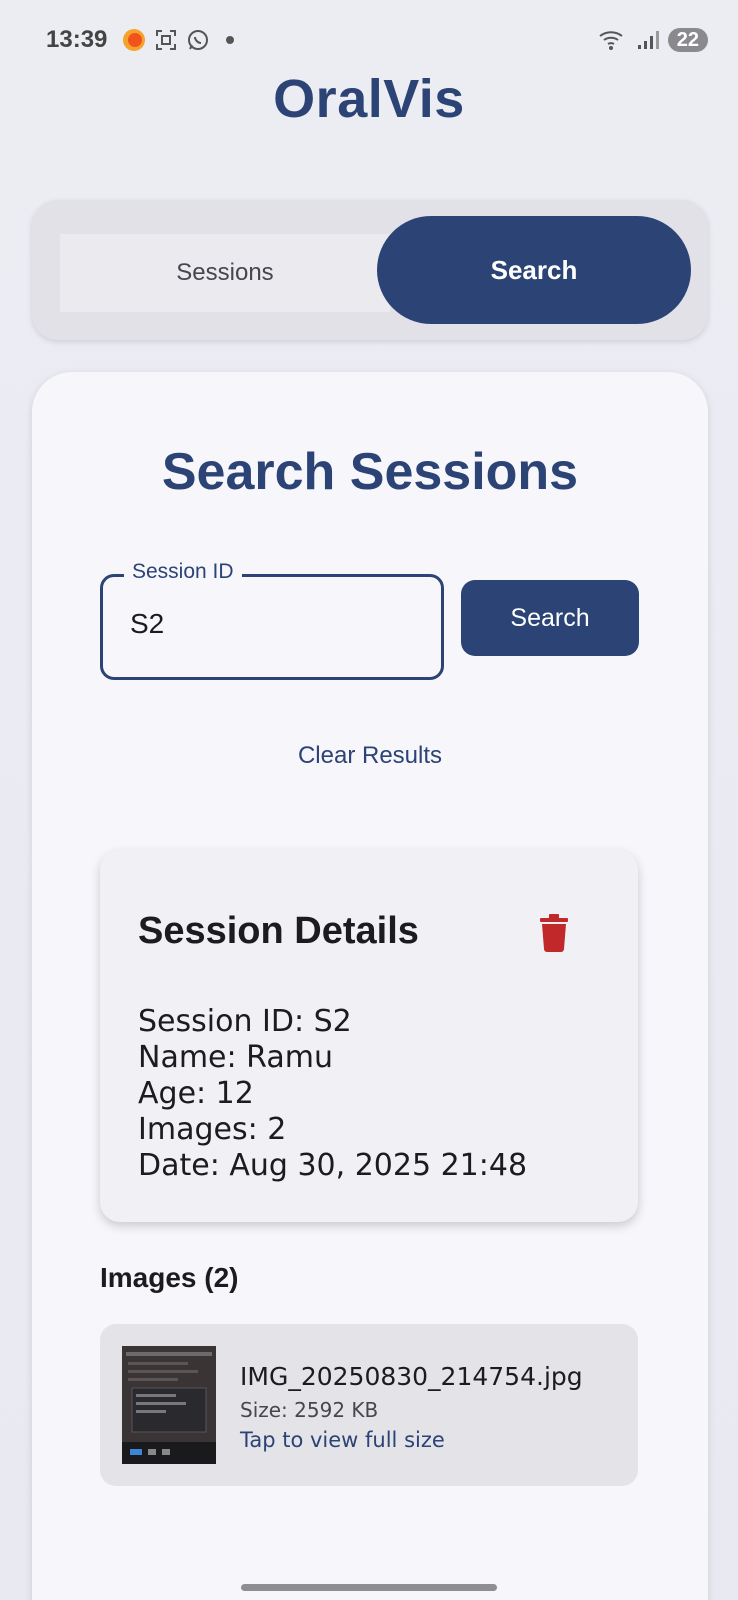 This screenshot has height=1600, width=738. I want to click on tab-search: Search, so click(534, 270).